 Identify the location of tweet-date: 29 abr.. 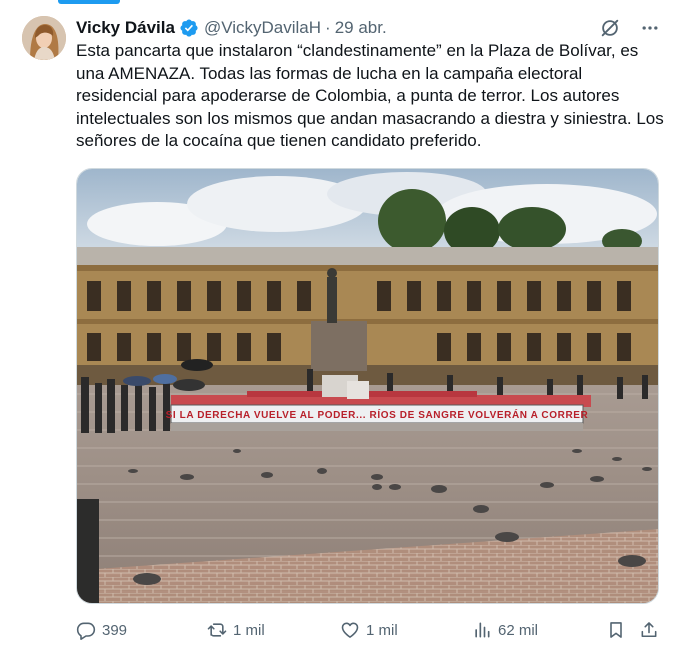
(361, 28).